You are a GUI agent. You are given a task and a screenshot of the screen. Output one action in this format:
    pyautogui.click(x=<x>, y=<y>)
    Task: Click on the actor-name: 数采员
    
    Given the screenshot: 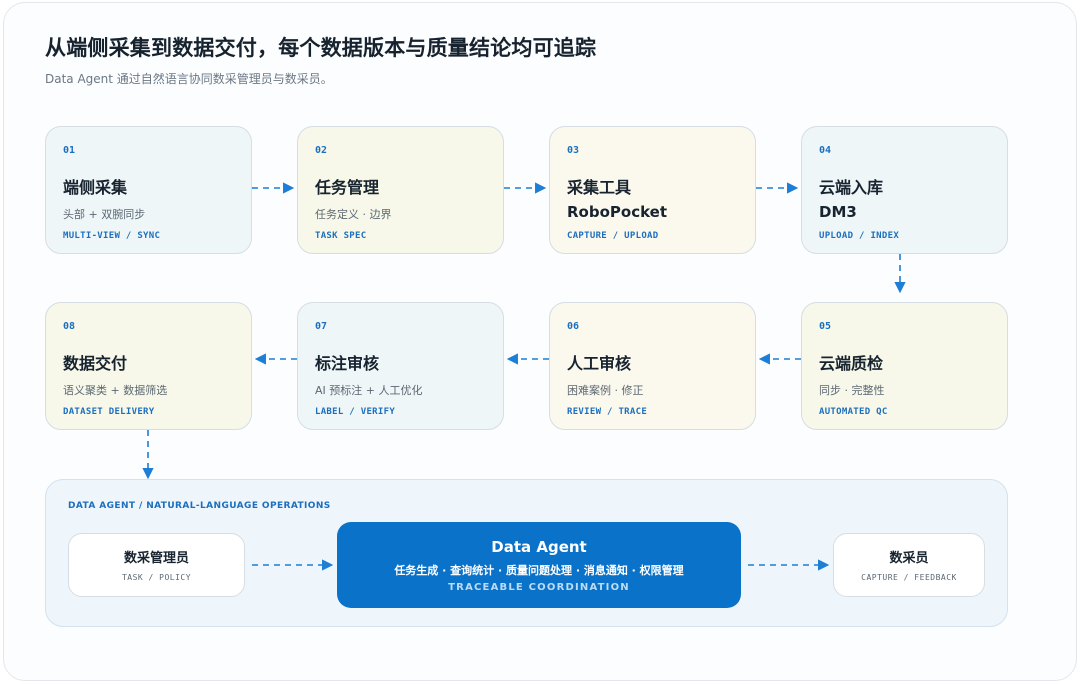 What is the action you would take?
    pyautogui.click(x=909, y=558)
    